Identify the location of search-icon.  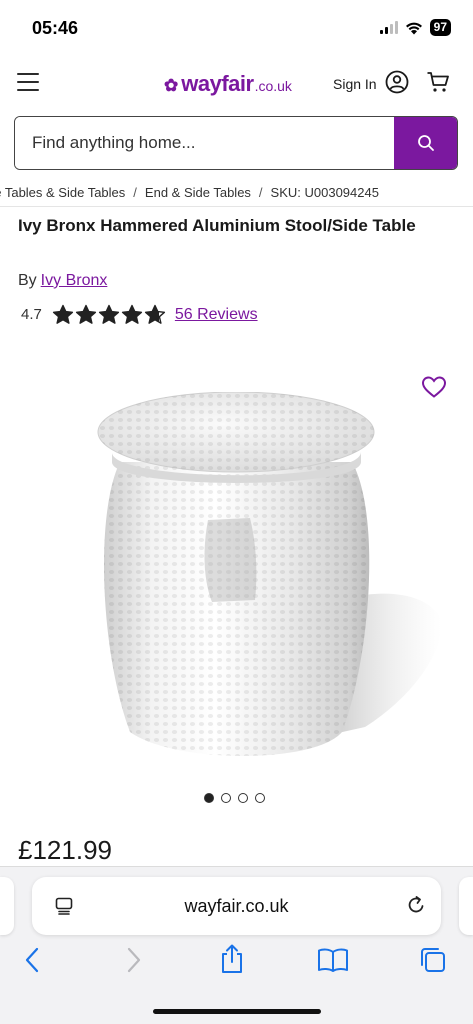
(425, 143).